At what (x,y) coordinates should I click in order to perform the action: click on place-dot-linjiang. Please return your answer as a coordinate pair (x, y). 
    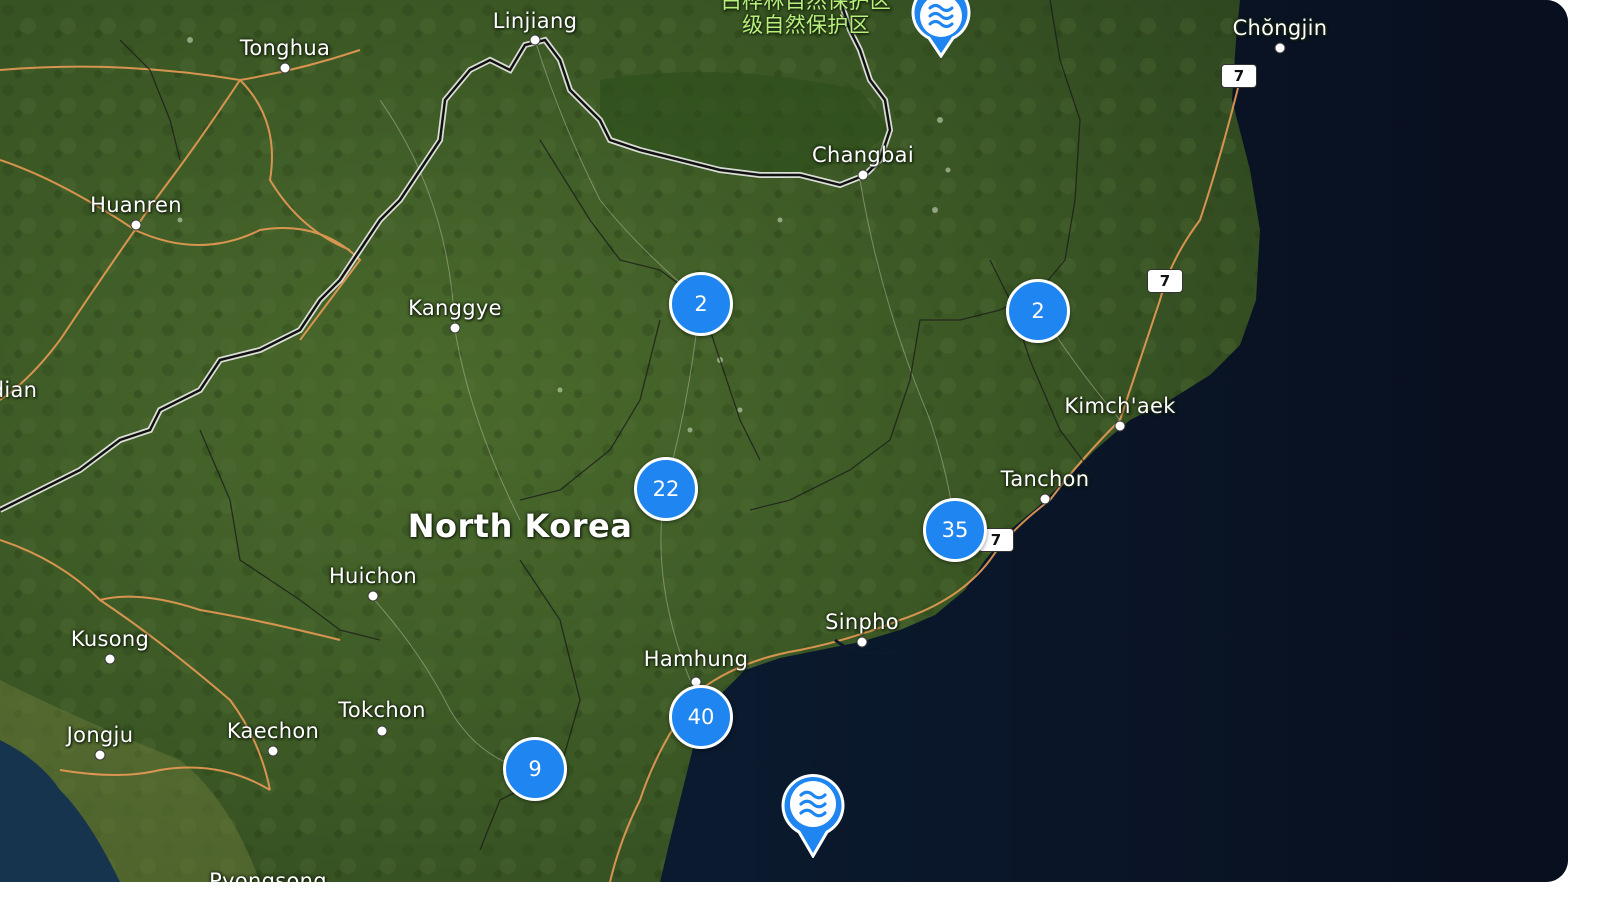
    Looking at the image, I should click on (535, 40).